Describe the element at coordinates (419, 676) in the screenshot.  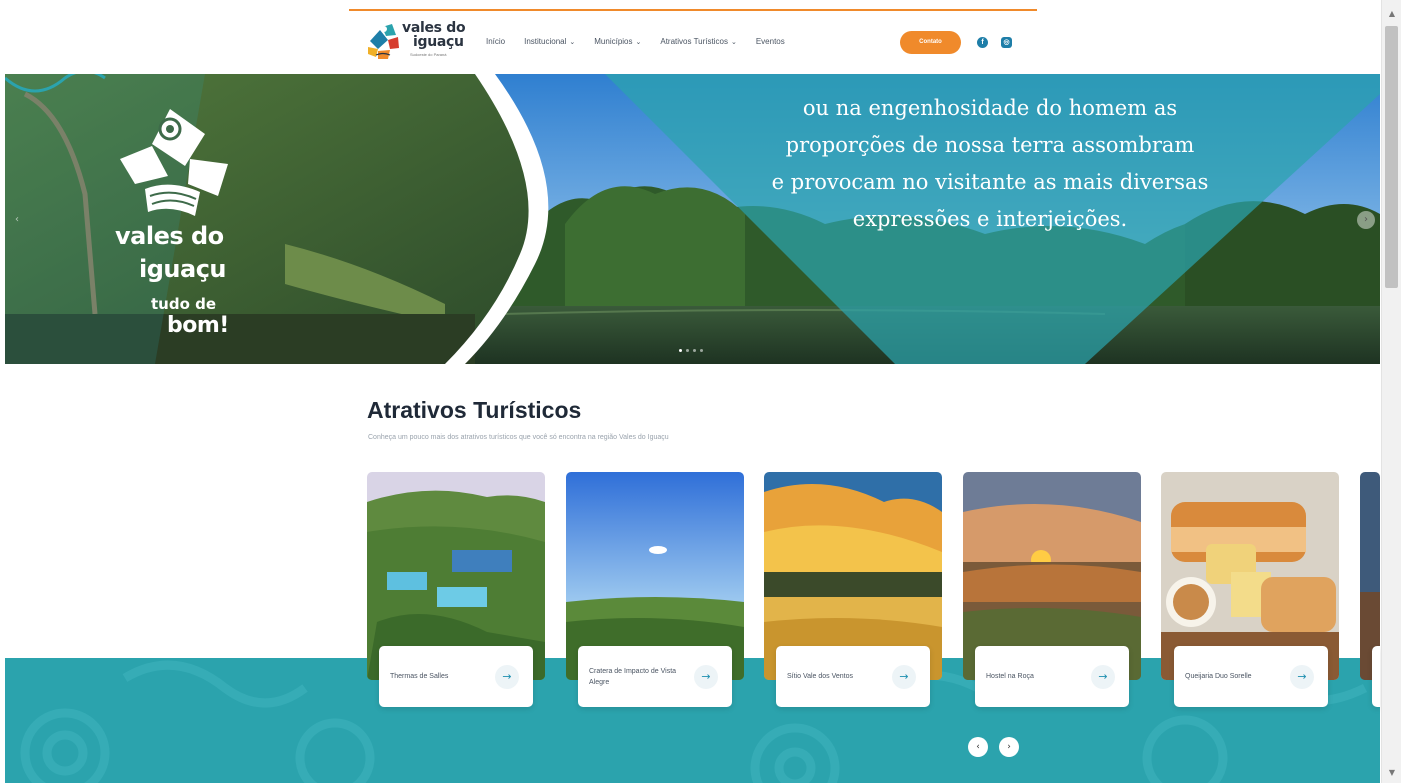
I see `card-title: Thermas de Salles` at that location.